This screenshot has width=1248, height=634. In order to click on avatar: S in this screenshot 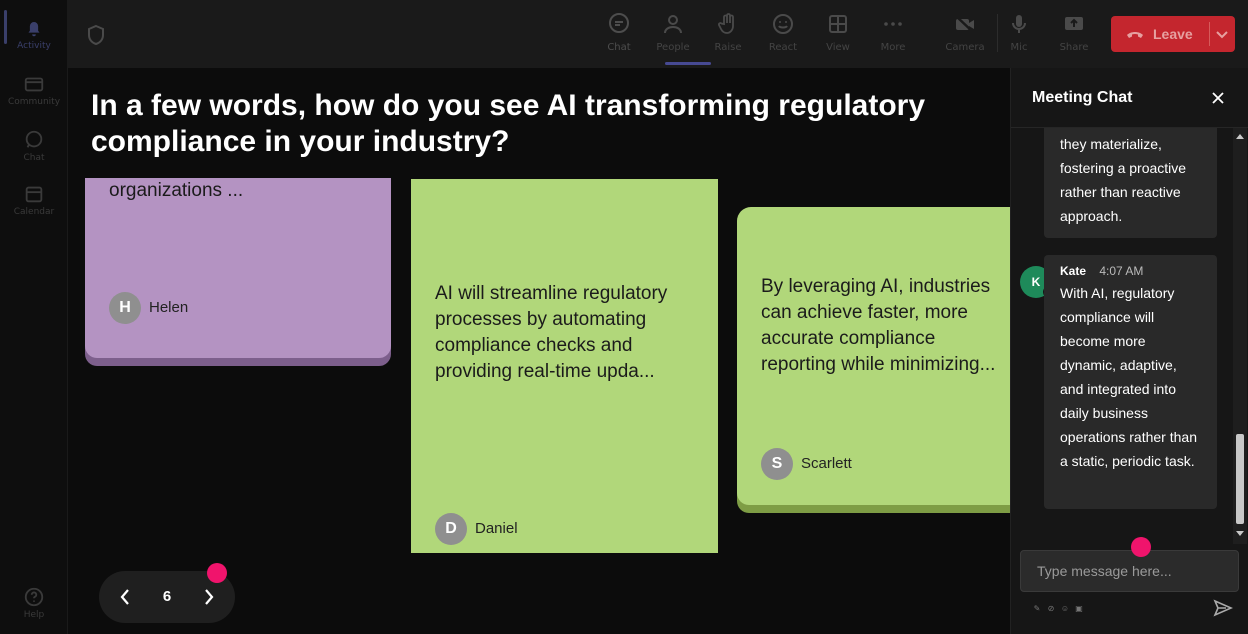, I will do `click(777, 464)`.